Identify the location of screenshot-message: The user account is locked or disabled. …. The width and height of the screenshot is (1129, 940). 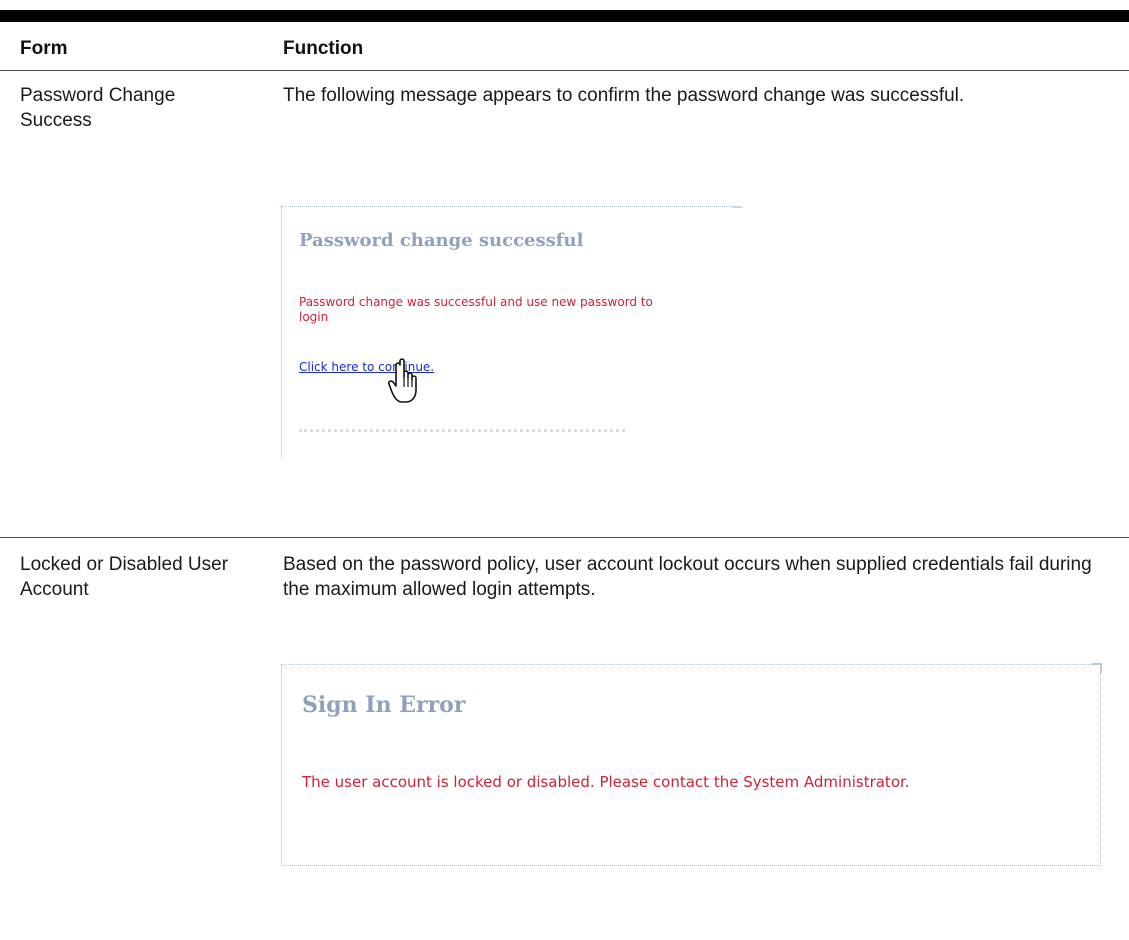
(606, 782).